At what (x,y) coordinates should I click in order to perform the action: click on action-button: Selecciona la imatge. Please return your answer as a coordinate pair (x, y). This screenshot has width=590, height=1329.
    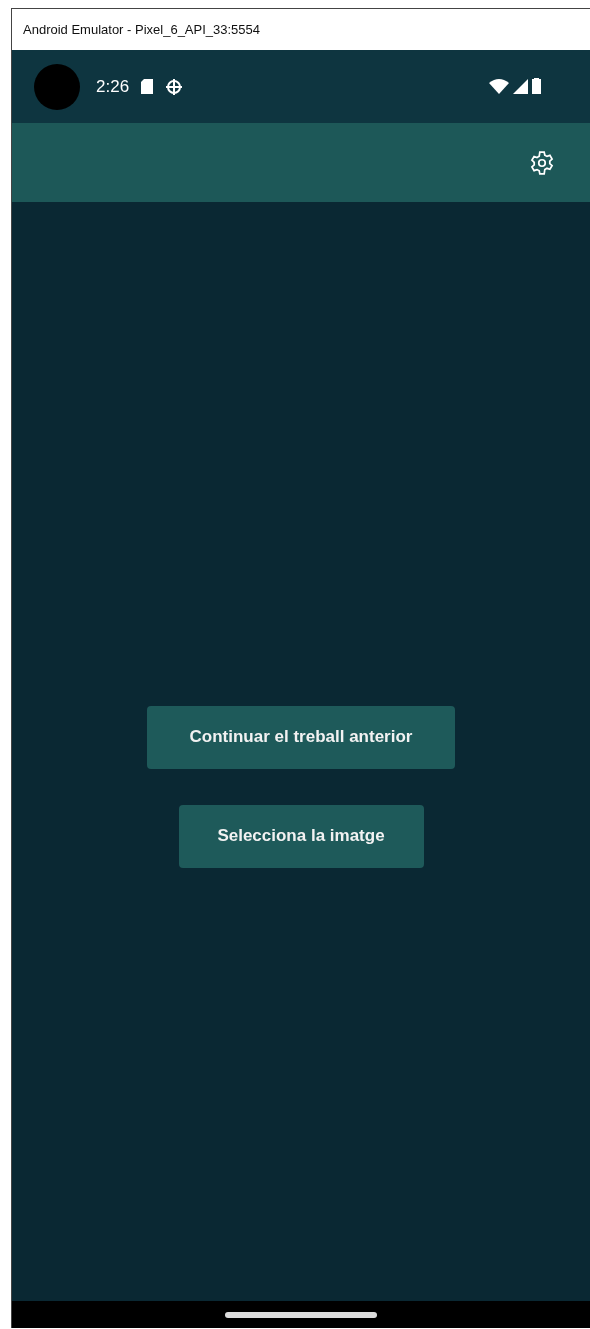
    Looking at the image, I should click on (301, 836).